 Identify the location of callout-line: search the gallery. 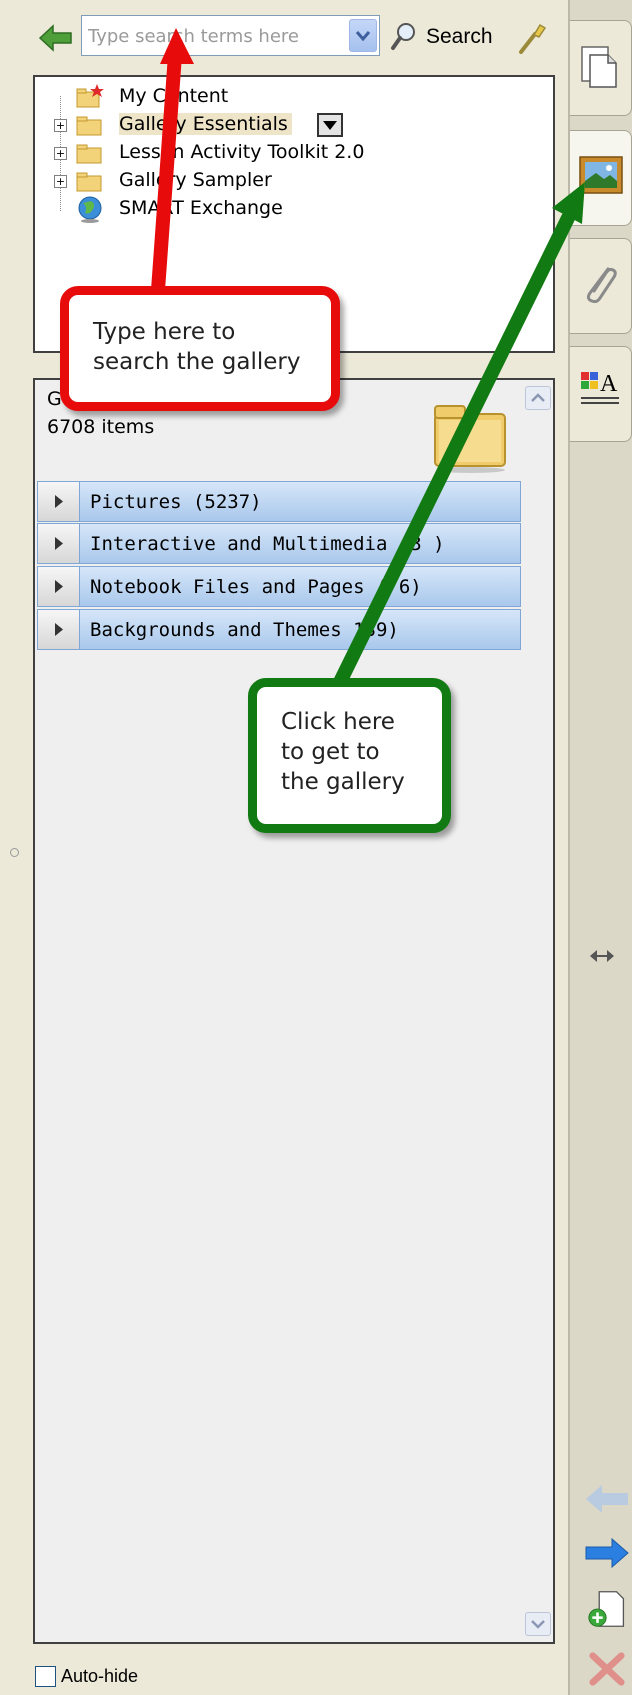
(197, 362).